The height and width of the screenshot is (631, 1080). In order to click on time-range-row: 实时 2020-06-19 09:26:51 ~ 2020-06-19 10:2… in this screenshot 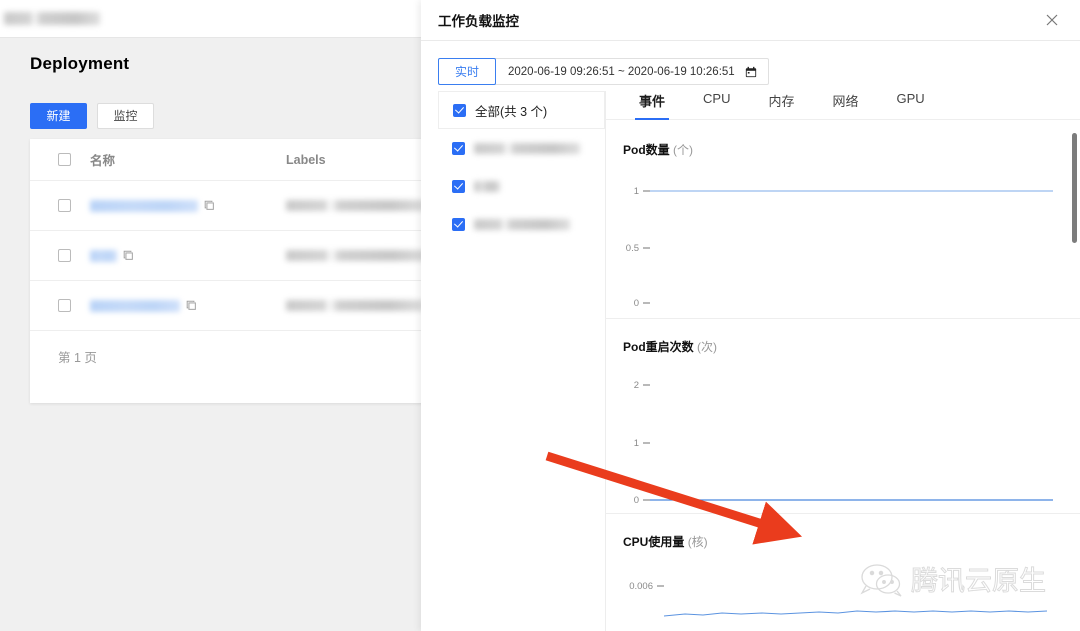, I will do `click(750, 63)`.